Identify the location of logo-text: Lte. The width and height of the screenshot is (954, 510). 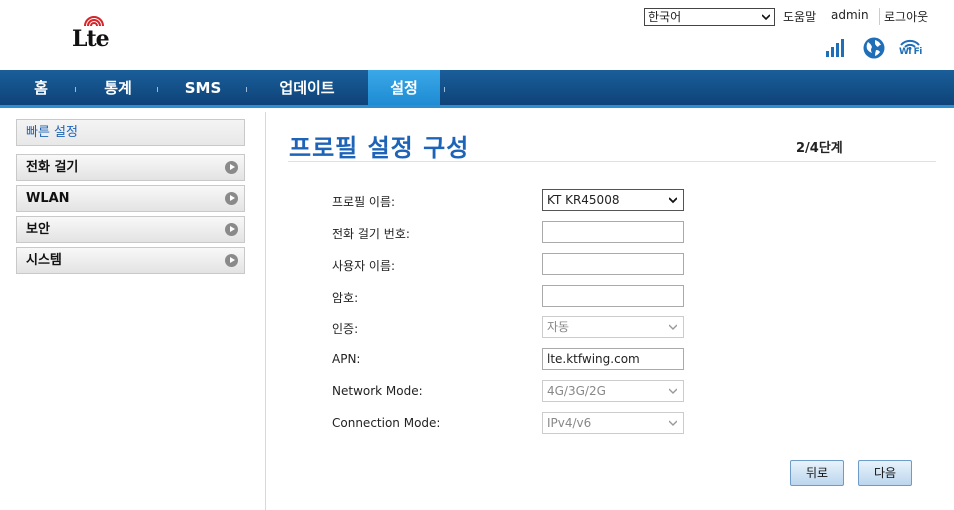
(91, 39).